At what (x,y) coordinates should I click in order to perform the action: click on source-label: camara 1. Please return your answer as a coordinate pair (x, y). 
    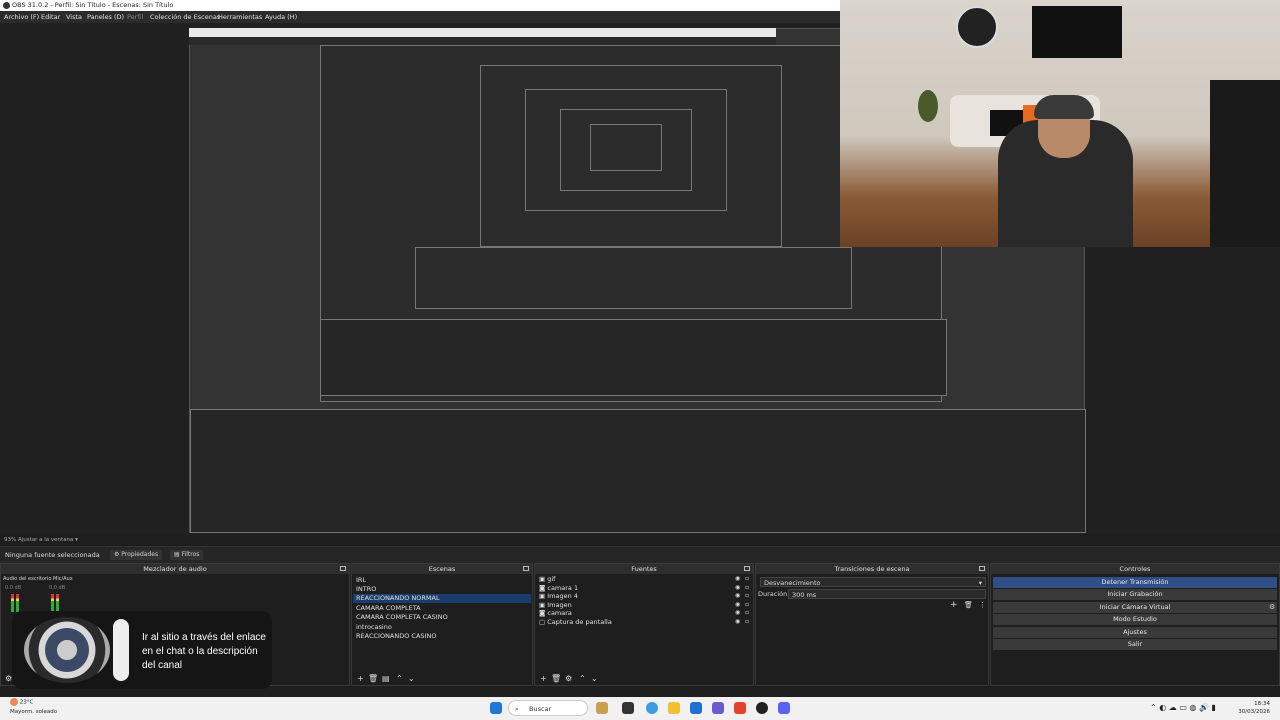
    Looking at the image, I should click on (563, 588).